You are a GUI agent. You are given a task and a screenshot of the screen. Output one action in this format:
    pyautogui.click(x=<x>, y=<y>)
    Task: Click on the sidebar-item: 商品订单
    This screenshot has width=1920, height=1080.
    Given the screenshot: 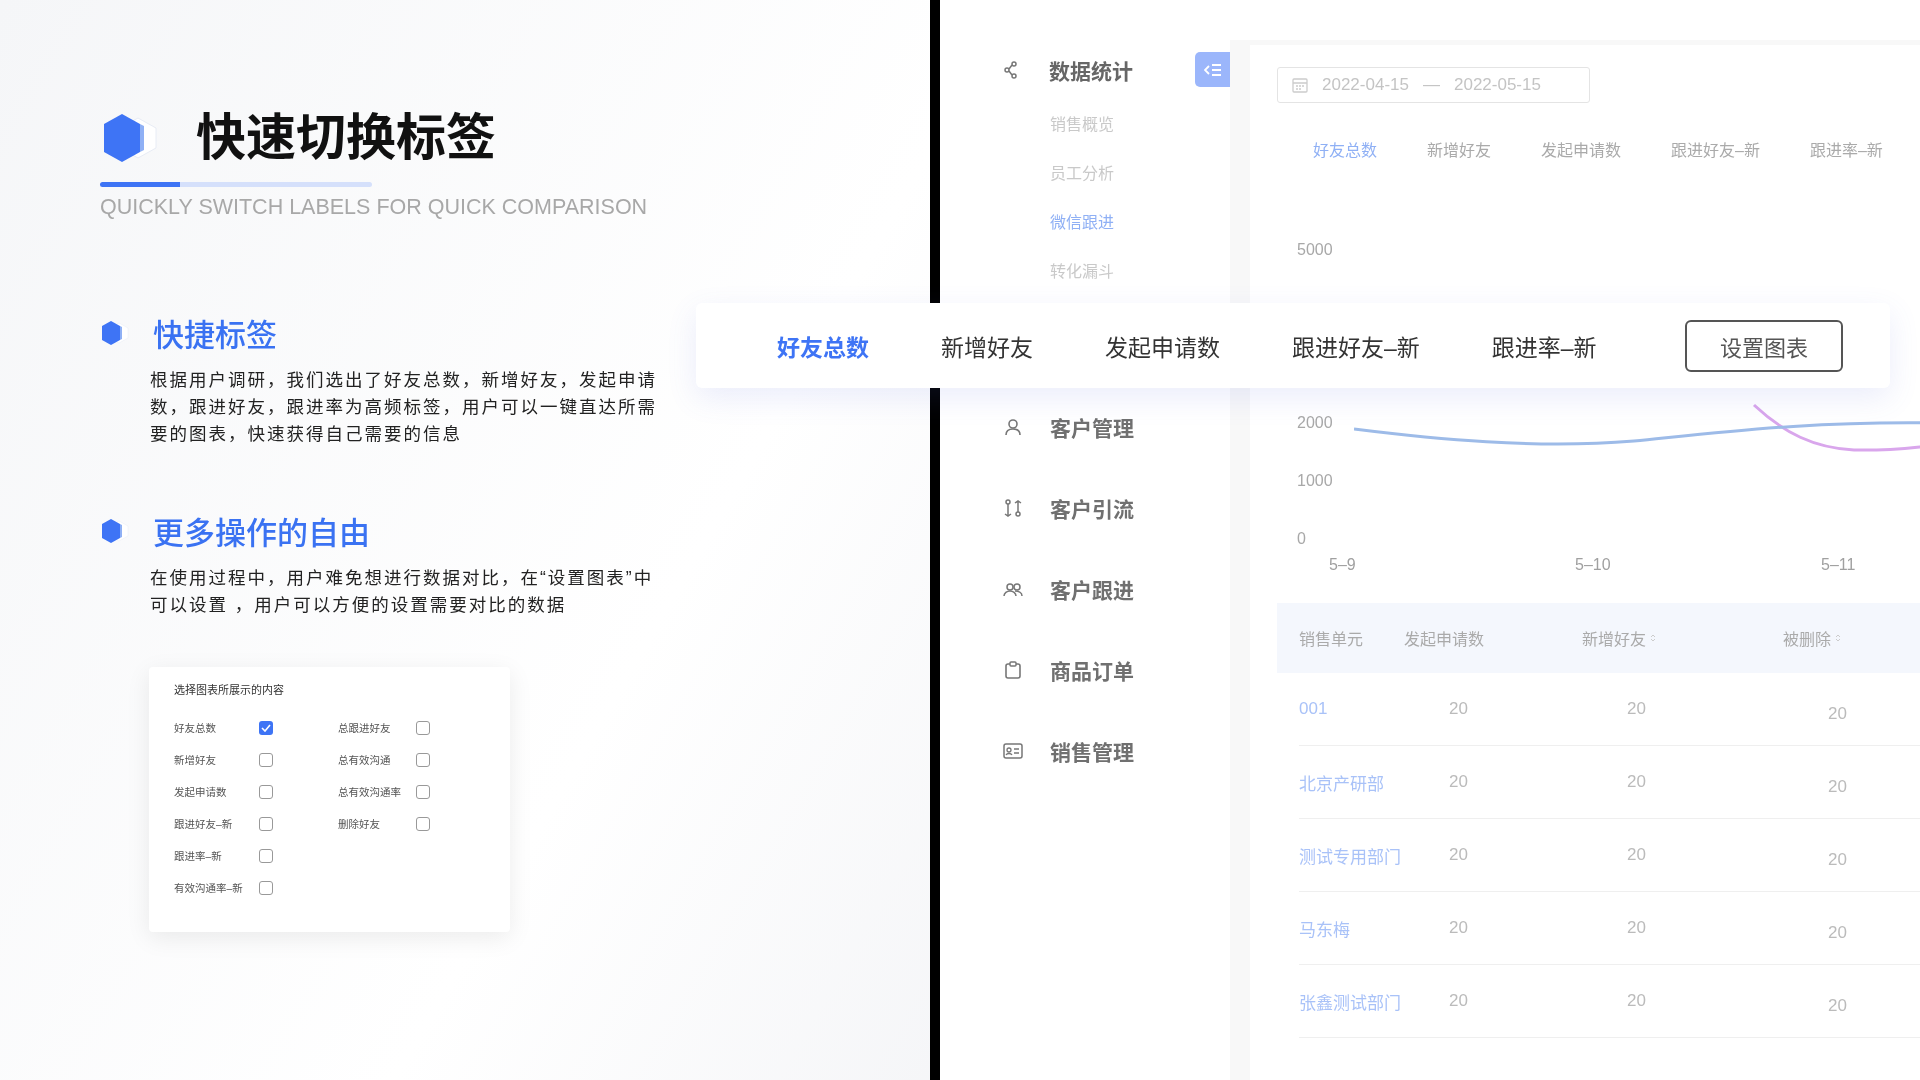 What is the action you would take?
    pyautogui.click(x=1092, y=669)
    